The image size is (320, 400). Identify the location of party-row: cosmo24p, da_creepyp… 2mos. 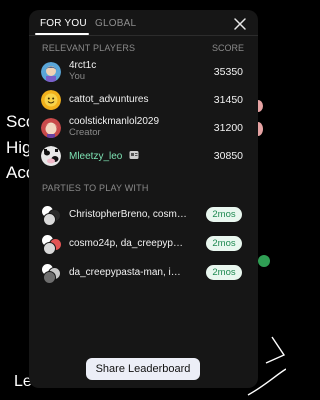
(143, 244).